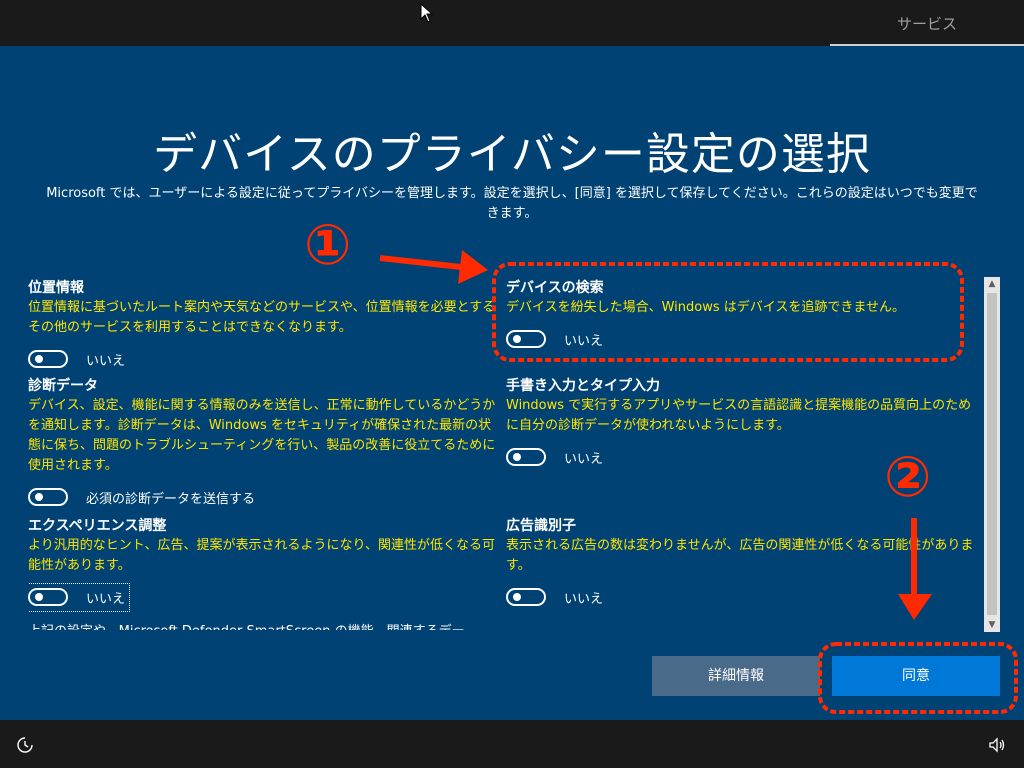 The height and width of the screenshot is (768, 1024). I want to click on mouse-cursor-icon, so click(427, 13).